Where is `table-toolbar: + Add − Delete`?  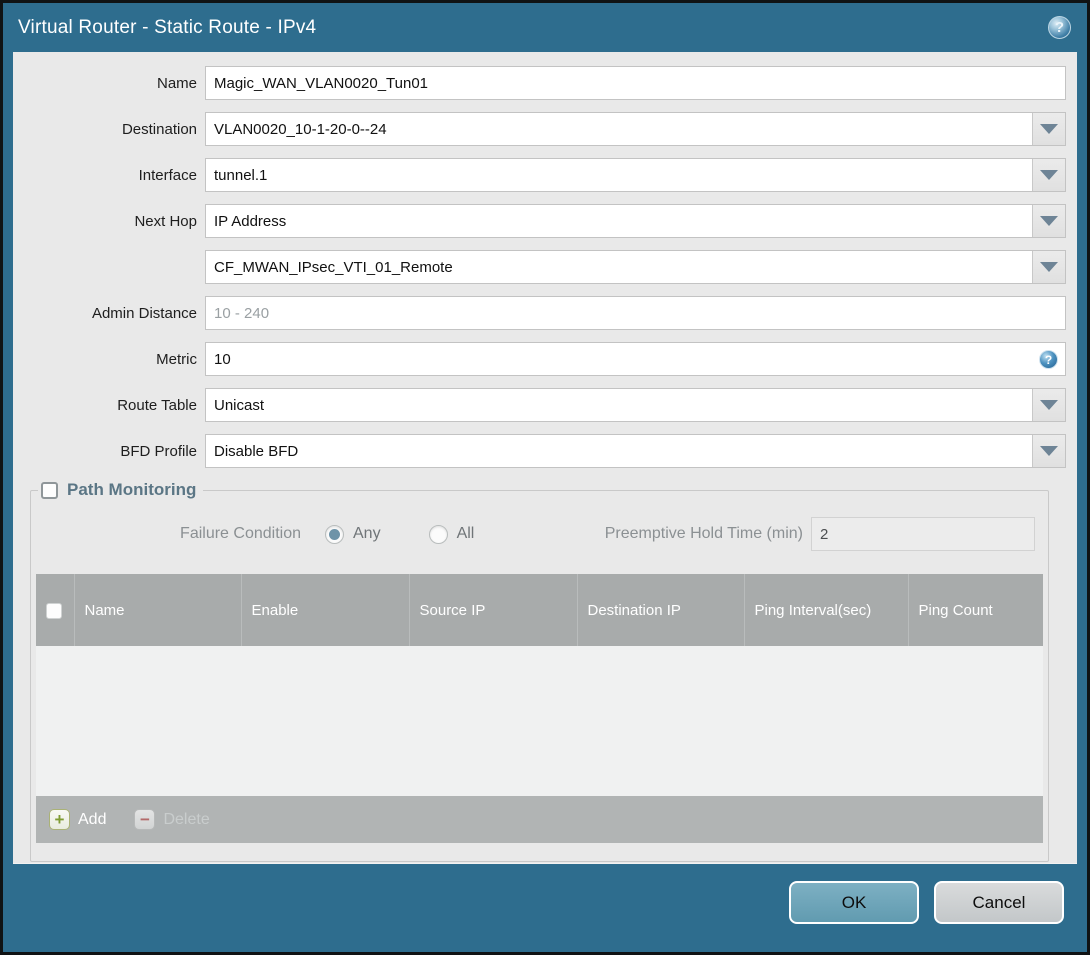
table-toolbar: + Add − Delete is located at coordinates (539, 819).